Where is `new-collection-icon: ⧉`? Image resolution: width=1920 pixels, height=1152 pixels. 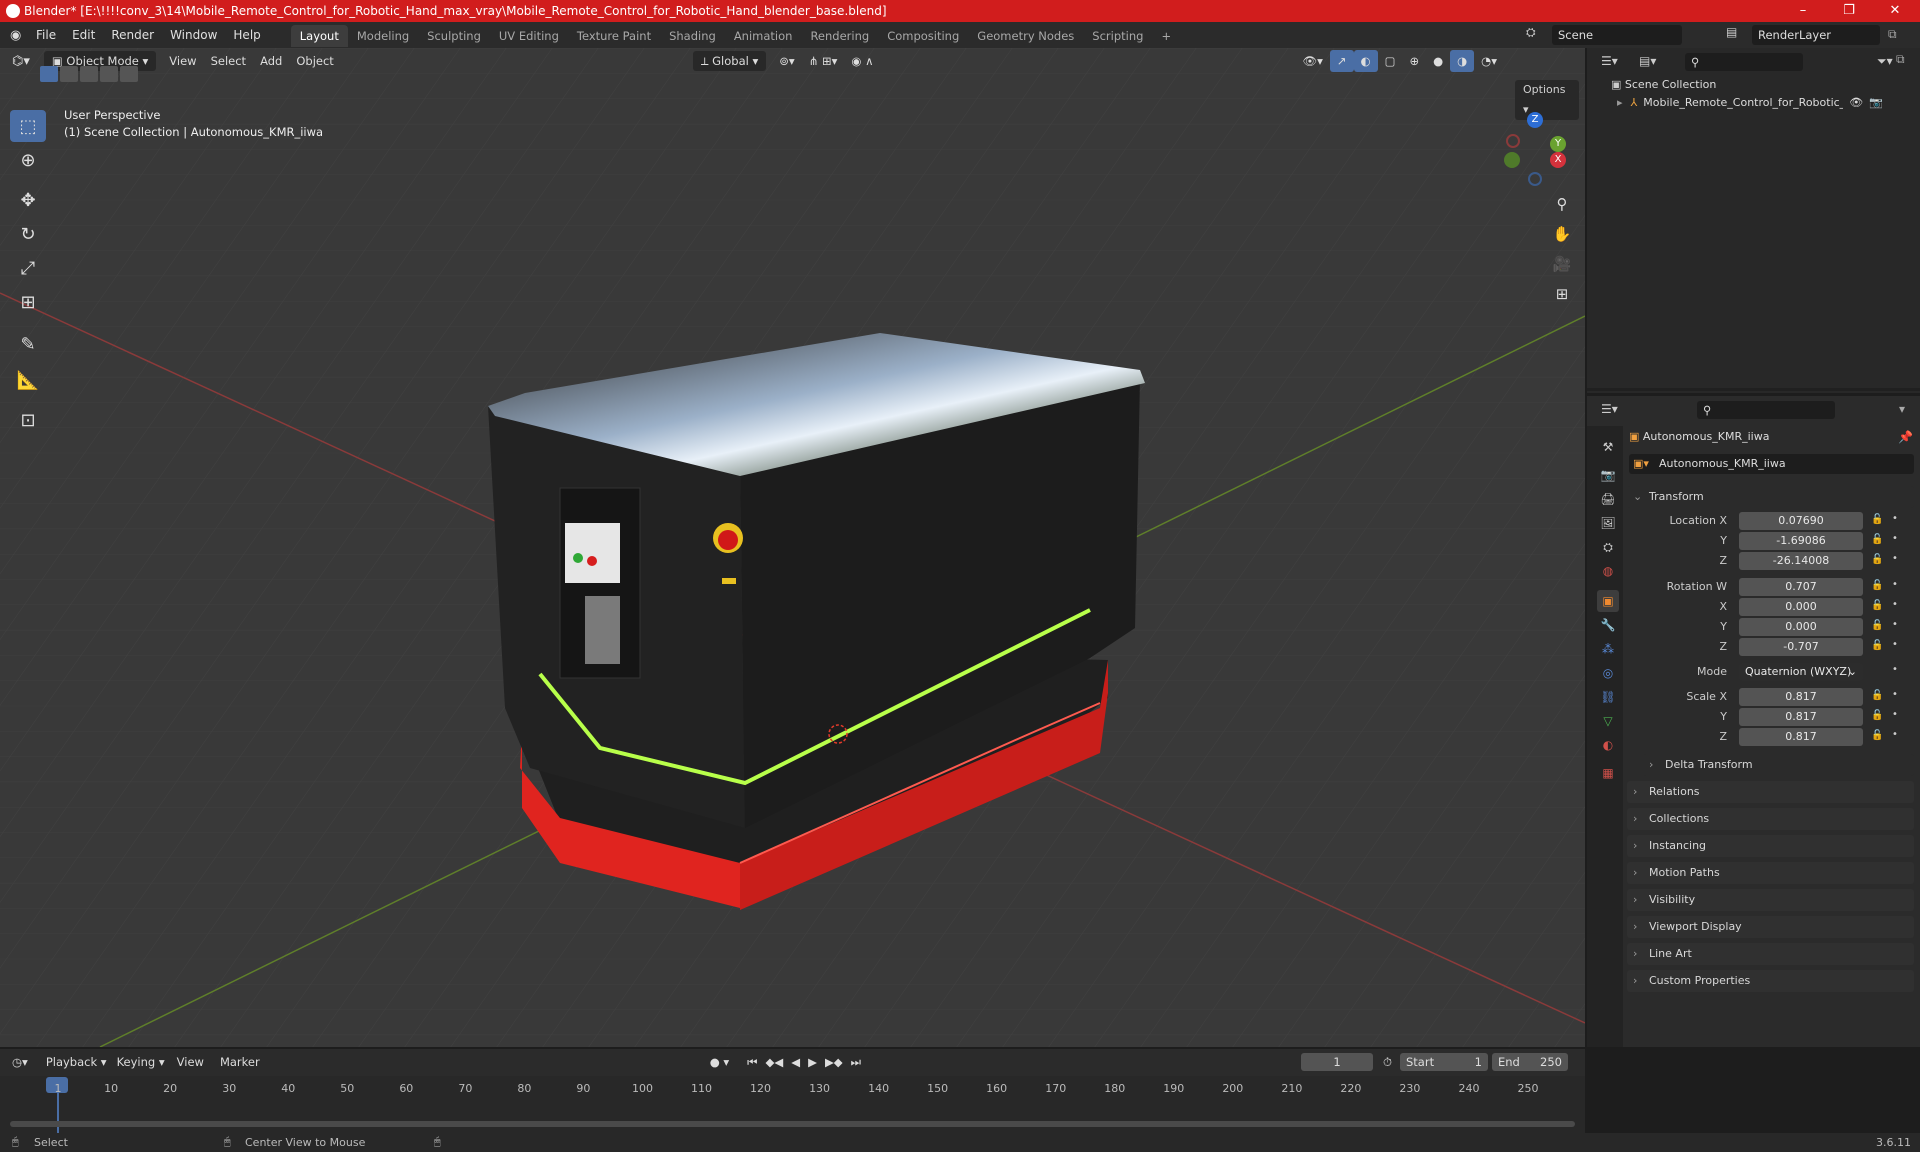
new-collection-icon: ⧉ is located at coordinates (1900, 59).